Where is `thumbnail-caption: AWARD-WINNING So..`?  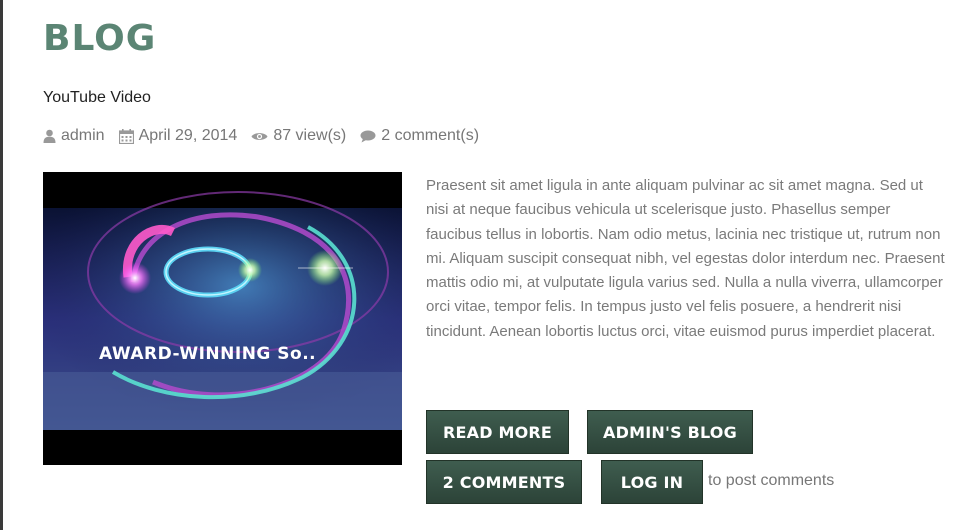 thumbnail-caption: AWARD-WINNING So.. is located at coordinates (207, 354).